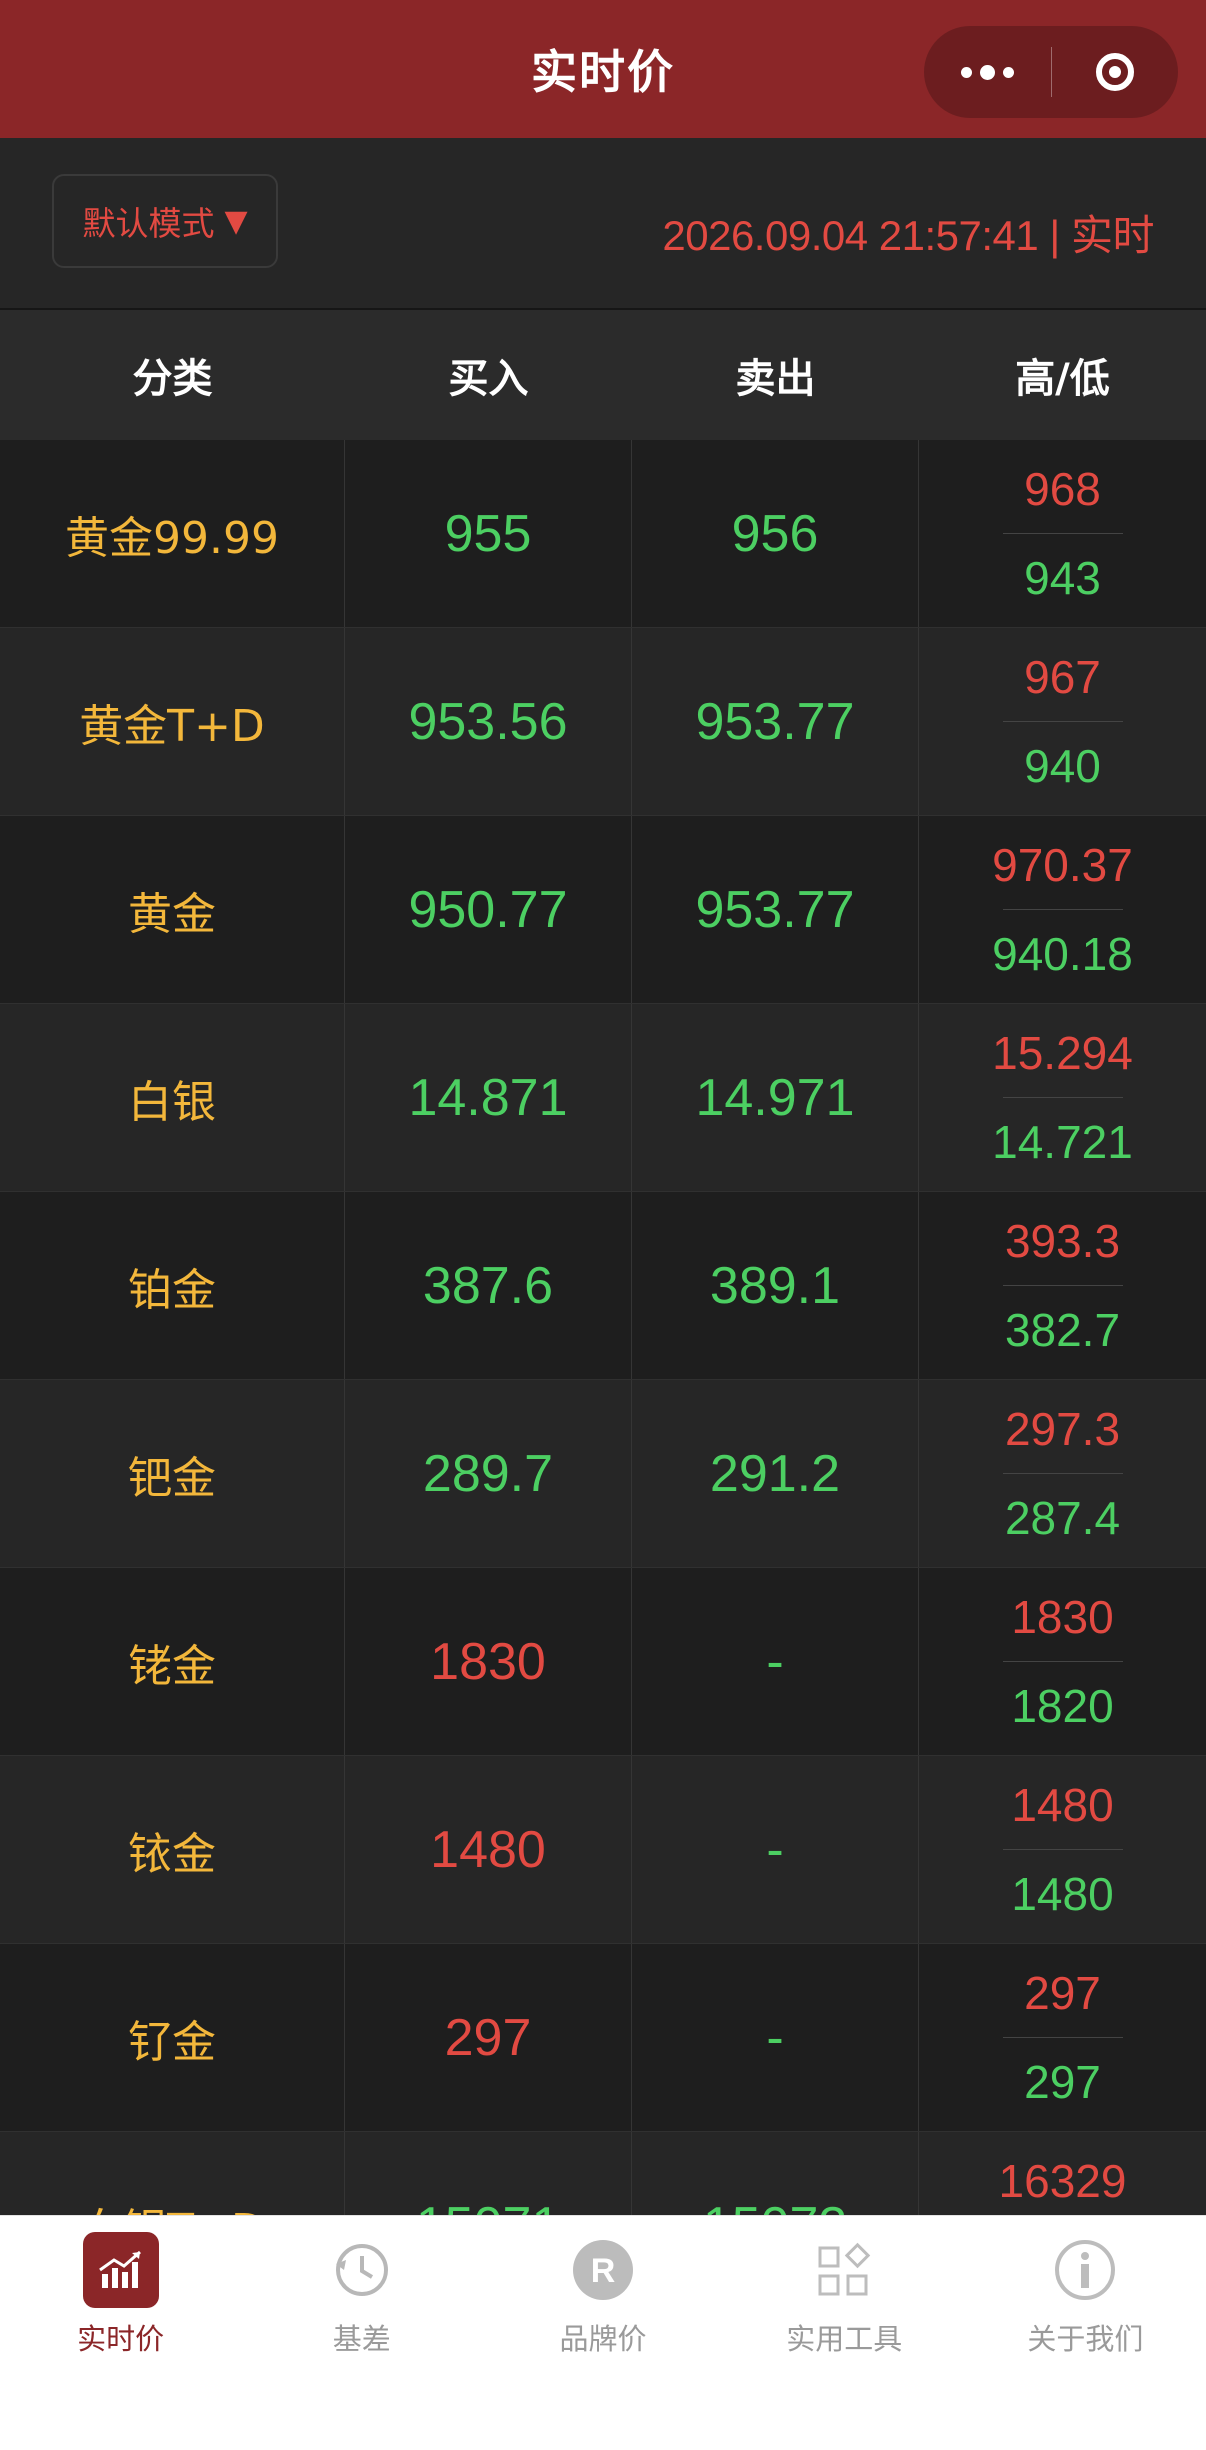 The width and height of the screenshot is (1206, 2450). What do you see at coordinates (172, 1097) in the screenshot?
I see `product-name: 白银` at bounding box center [172, 1097].